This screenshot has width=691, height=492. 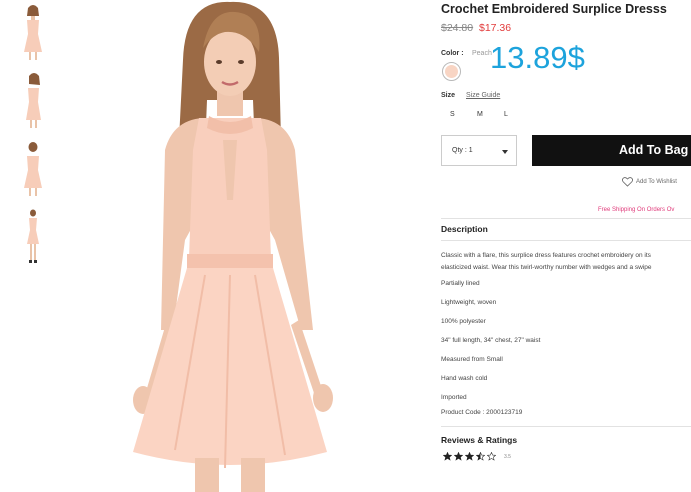 What do you see at coordinates (448, 95) in the screenshot?
I see `size-label: Size` at bounding box center [448, 95].